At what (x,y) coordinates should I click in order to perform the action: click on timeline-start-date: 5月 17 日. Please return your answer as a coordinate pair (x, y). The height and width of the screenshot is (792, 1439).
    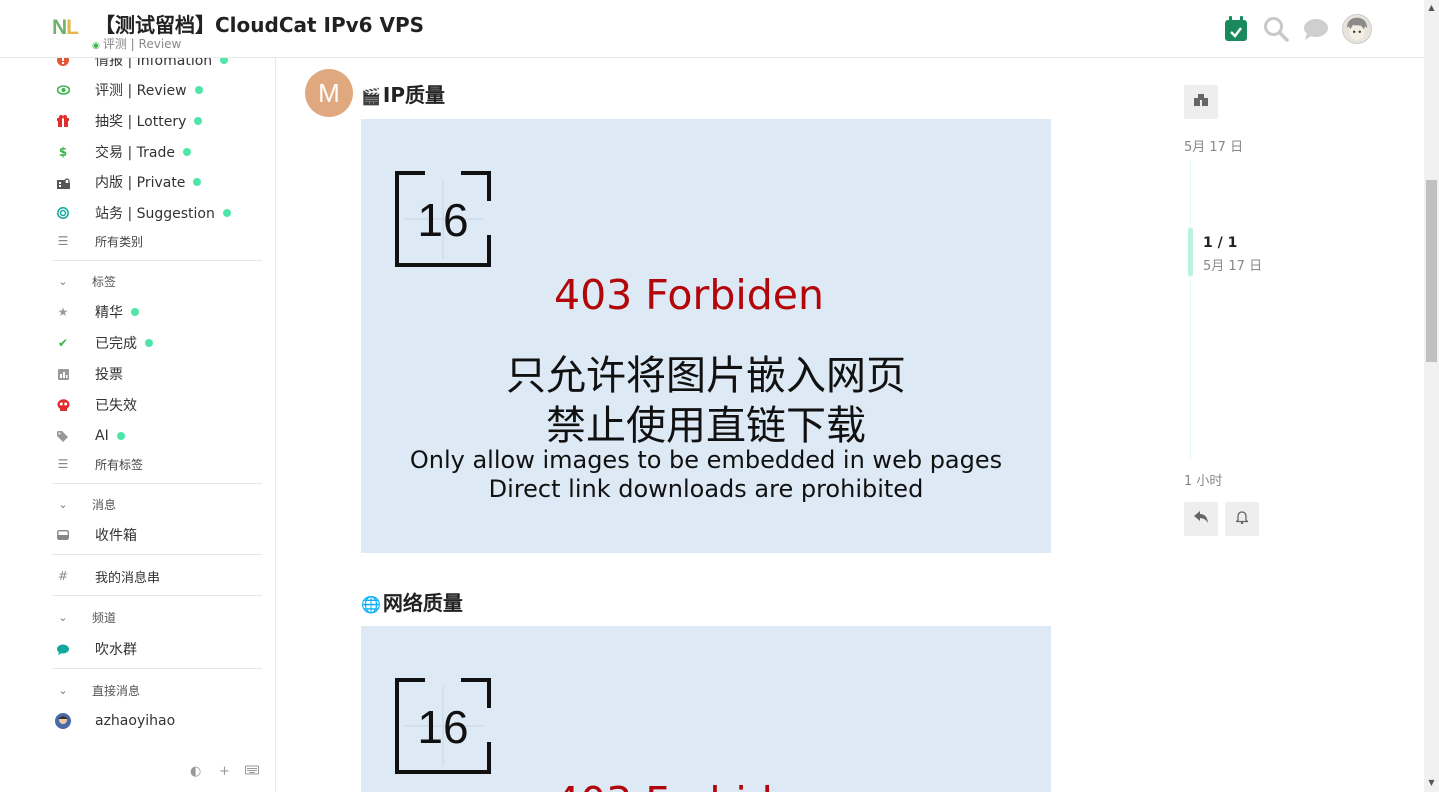
    Looking at the image, I should click on (1213, 145).